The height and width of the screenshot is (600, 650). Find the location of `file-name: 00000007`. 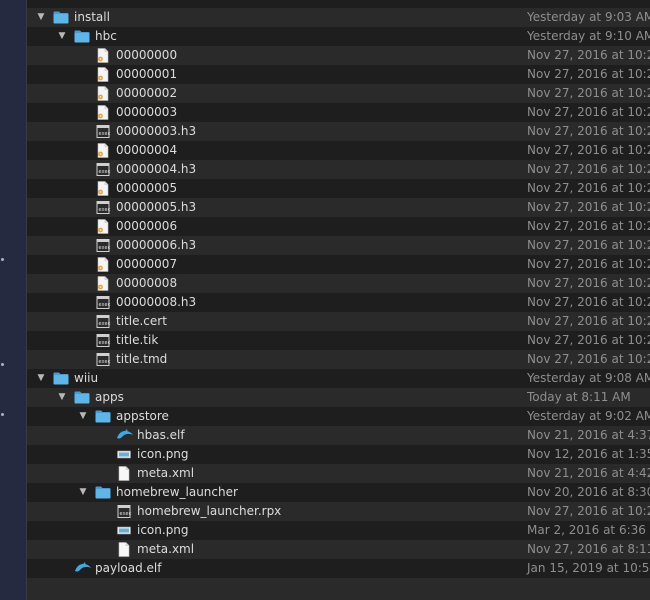

file-name: 00000007 is located at coordinates (147, 264).